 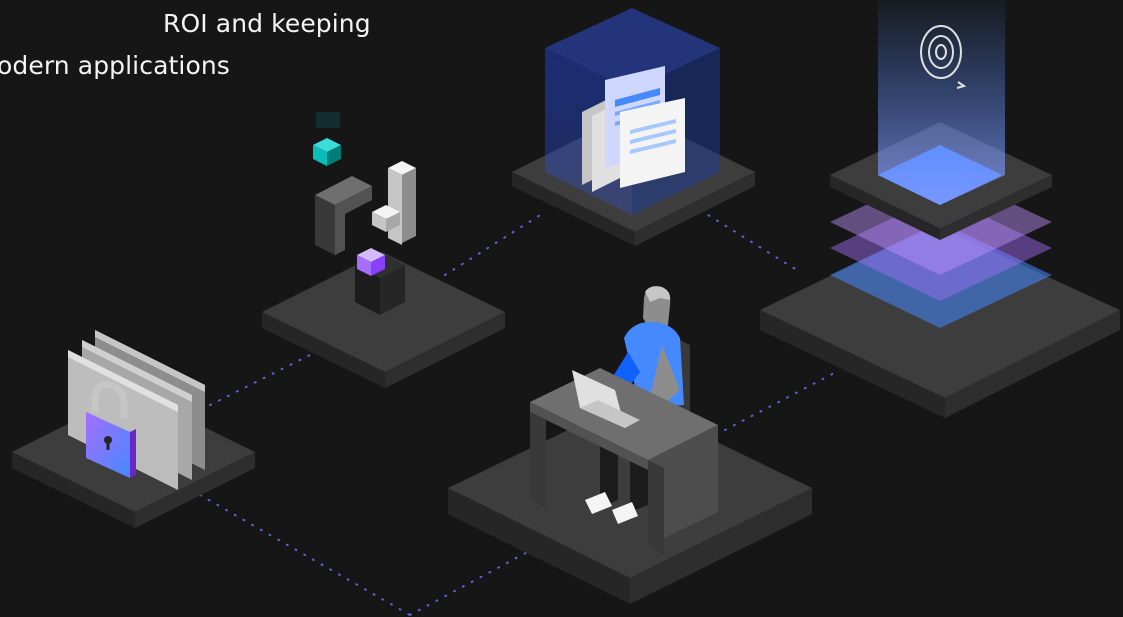 What do you see at coordinates (394, 203) in the screenshot?
I see `light-block` at bounding box center [394, 203].